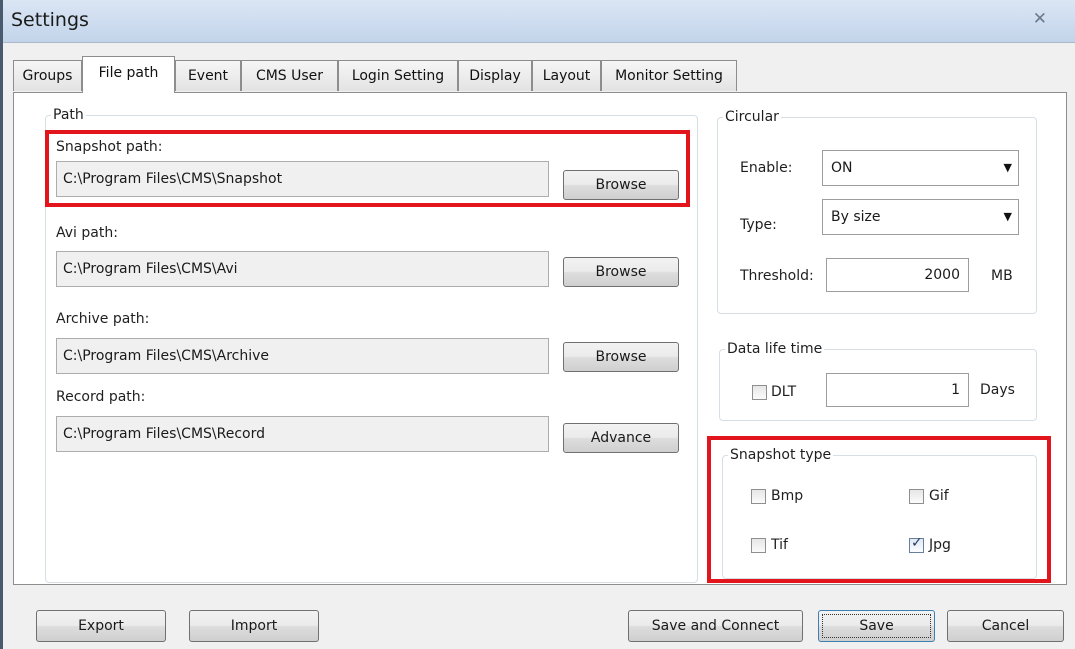  I want to click on enable-label: Enable:, so click(766, 168).